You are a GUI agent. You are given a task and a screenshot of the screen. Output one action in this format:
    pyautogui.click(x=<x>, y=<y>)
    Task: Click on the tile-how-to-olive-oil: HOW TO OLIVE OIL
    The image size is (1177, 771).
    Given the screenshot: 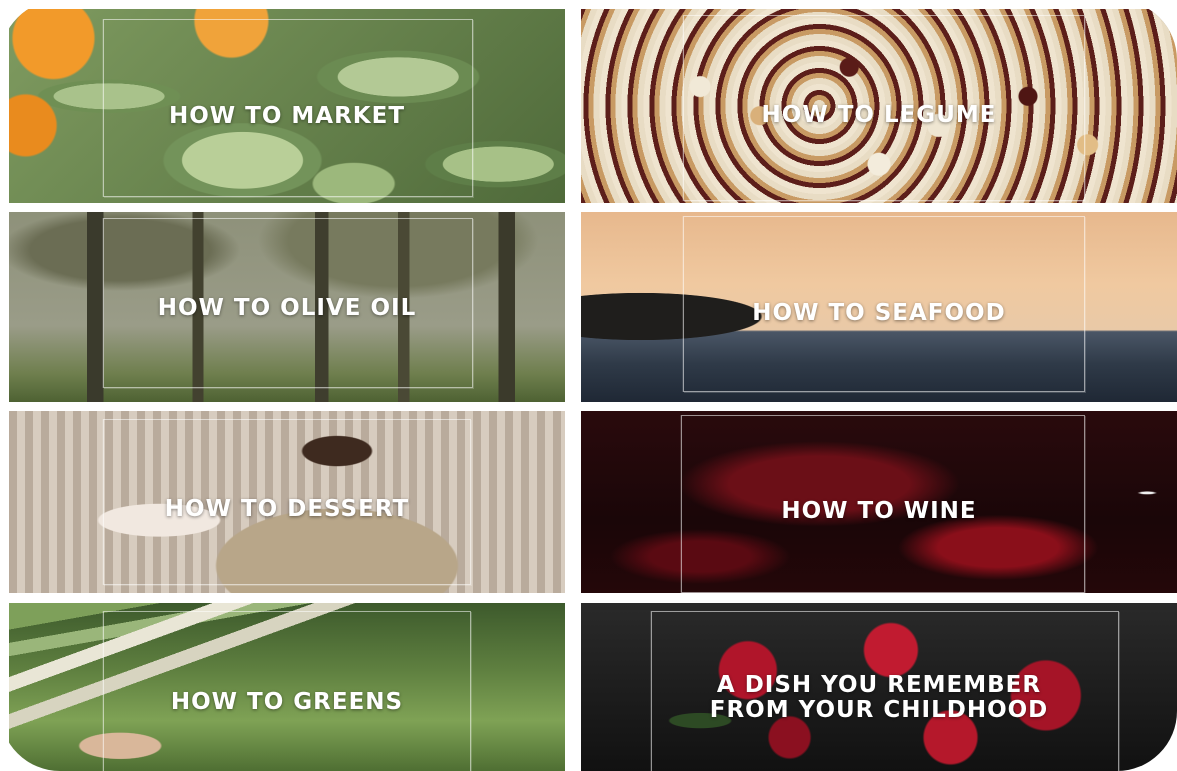 What is the action you would take?
    pyautogui.click(x=287, y=307)
    